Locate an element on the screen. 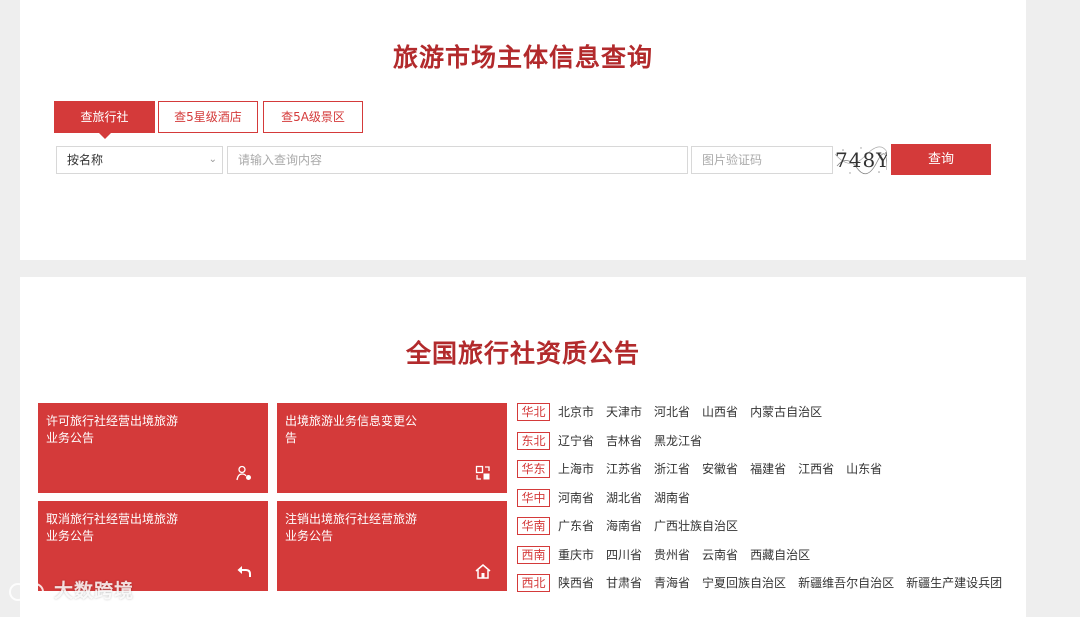 The height and width of the screenshot is (617, 1080). province-link: 海南省 is located at coordinates (624, 526).